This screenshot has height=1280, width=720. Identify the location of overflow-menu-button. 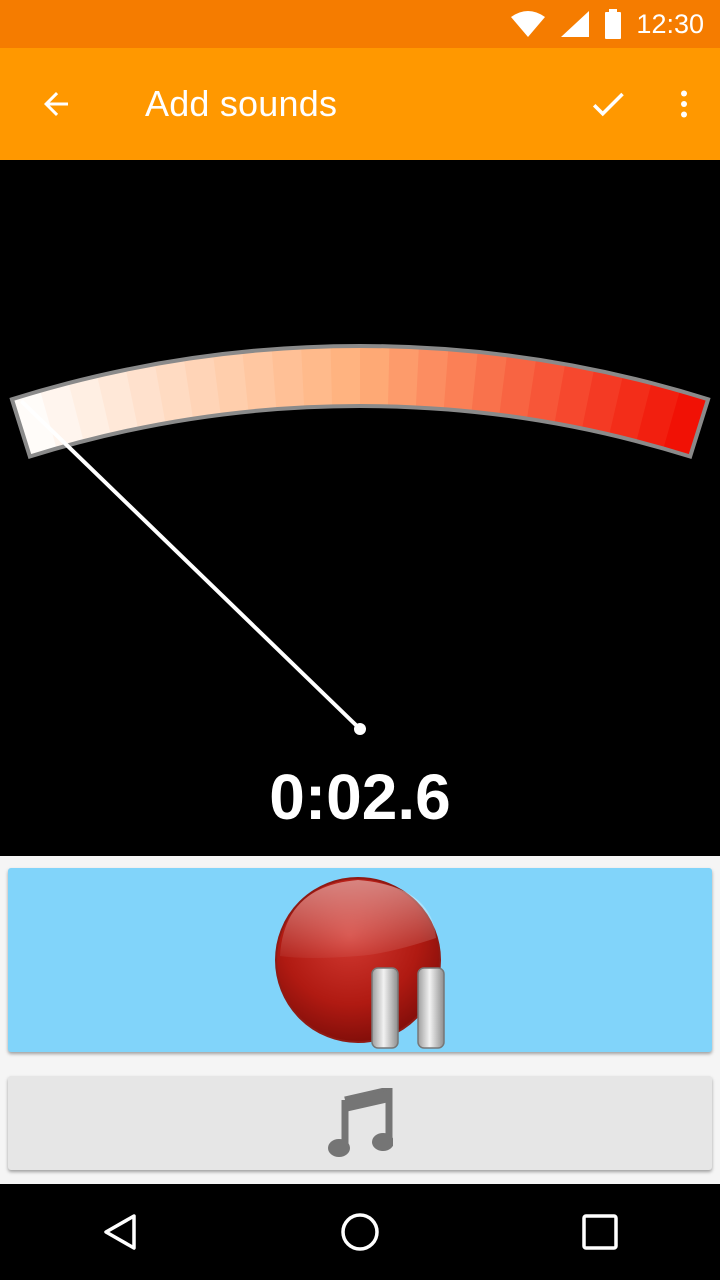
(684, 104).